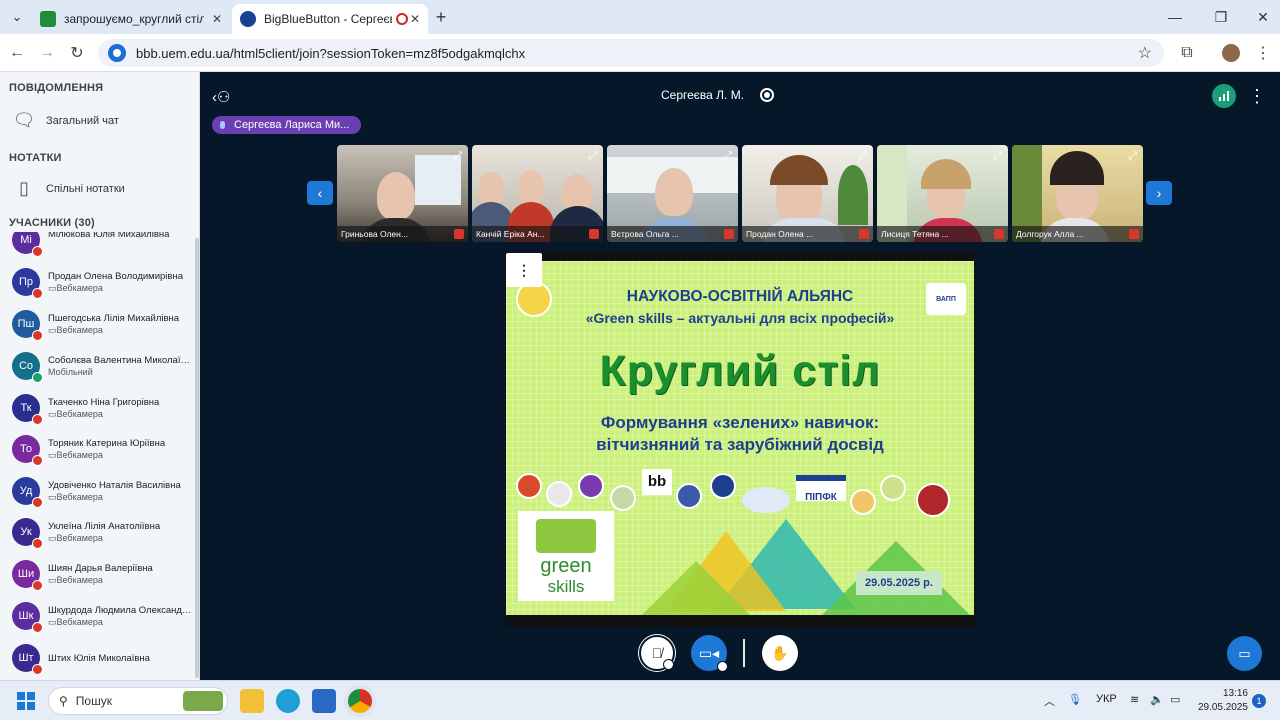 The width and height of the screenshot is (1280, 720). I want to click on options-menu-icon: ⋮, so click(1257, 96).